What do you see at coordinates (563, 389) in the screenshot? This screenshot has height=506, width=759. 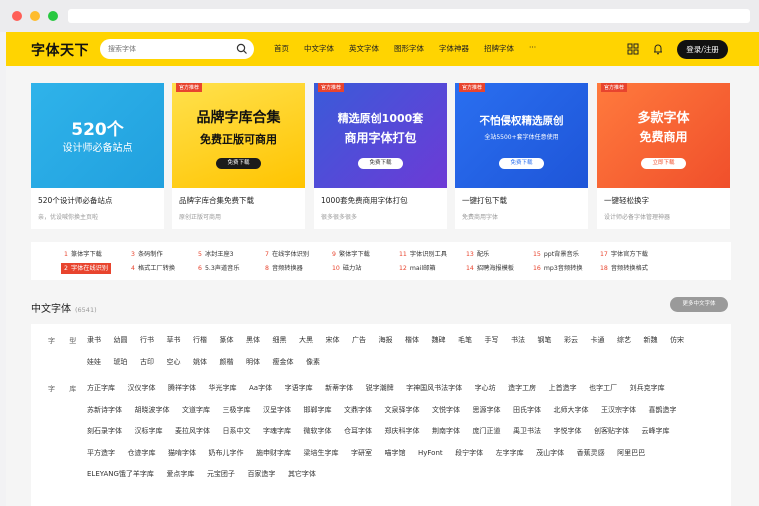 I see `font-library-option: 上首造字` at bounding box center [563, 389].